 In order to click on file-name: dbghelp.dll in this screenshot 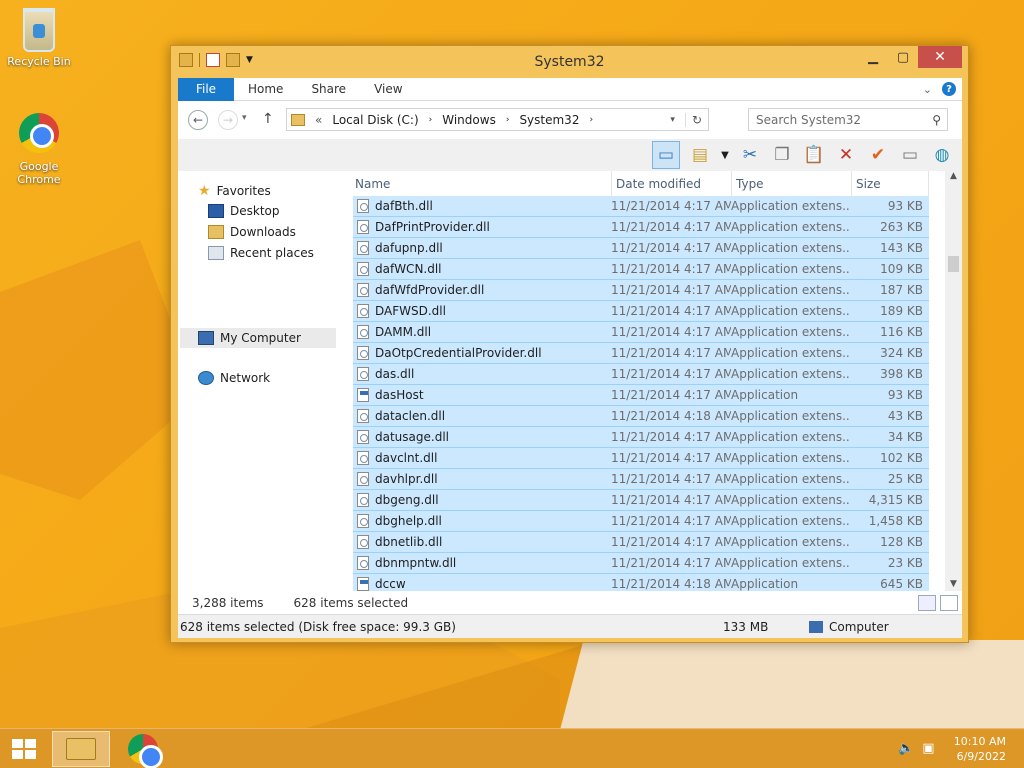, I will do `click(408, 521)`.